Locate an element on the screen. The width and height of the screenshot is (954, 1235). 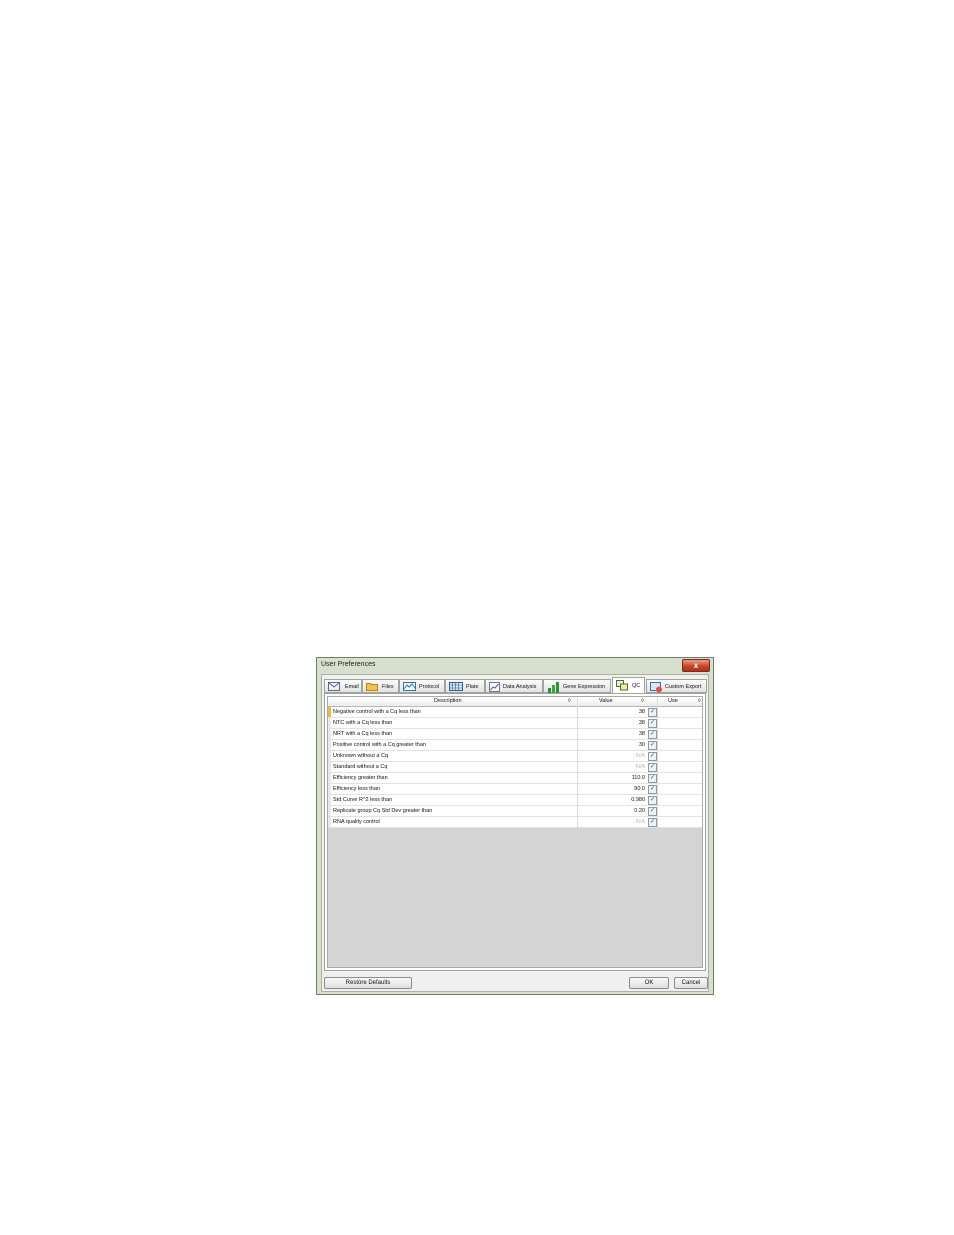
tab-custom-export: Custom Export is located at coordinates (676, 686).